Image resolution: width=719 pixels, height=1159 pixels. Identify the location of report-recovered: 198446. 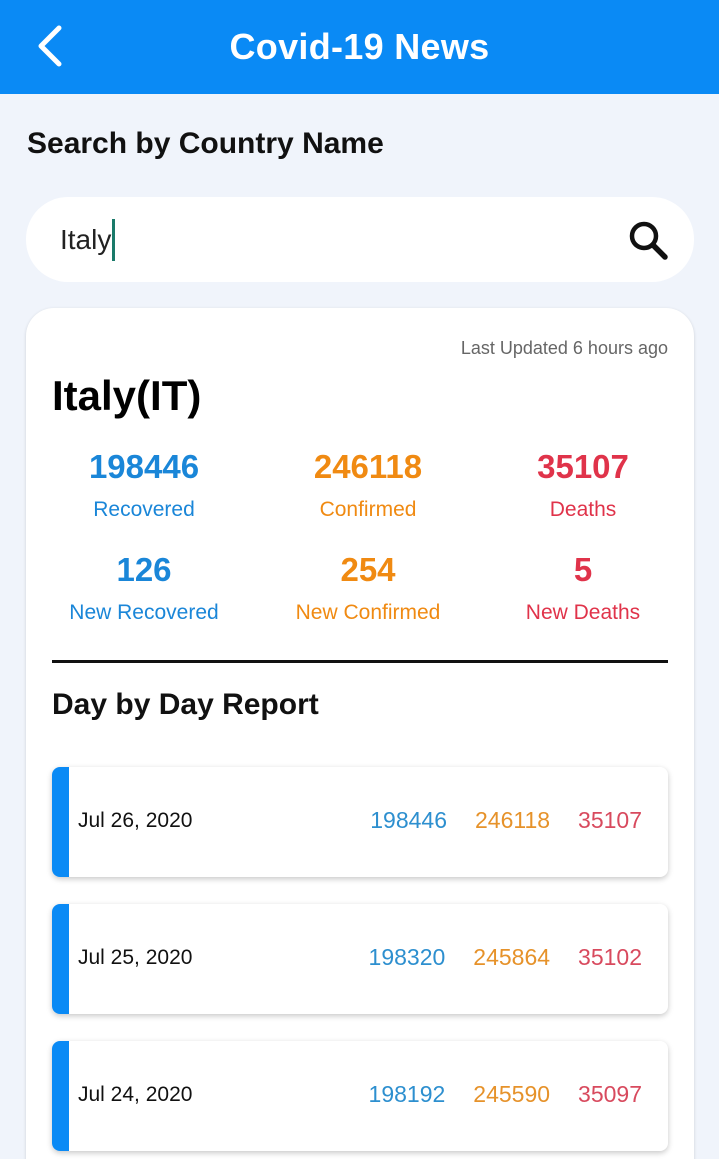
(408, 820).